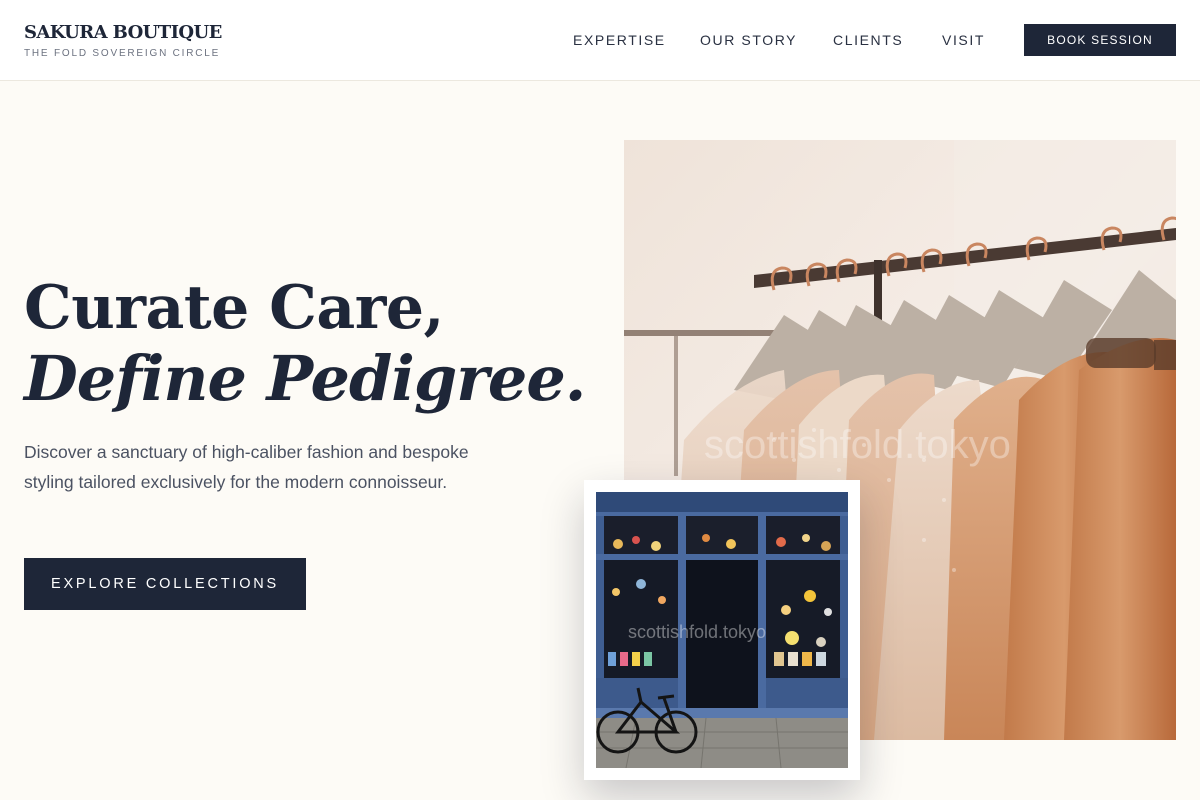 The image size is (1200, 800). I want to click on storefront-image: scottishfold.tokyo, so click(722, 630).